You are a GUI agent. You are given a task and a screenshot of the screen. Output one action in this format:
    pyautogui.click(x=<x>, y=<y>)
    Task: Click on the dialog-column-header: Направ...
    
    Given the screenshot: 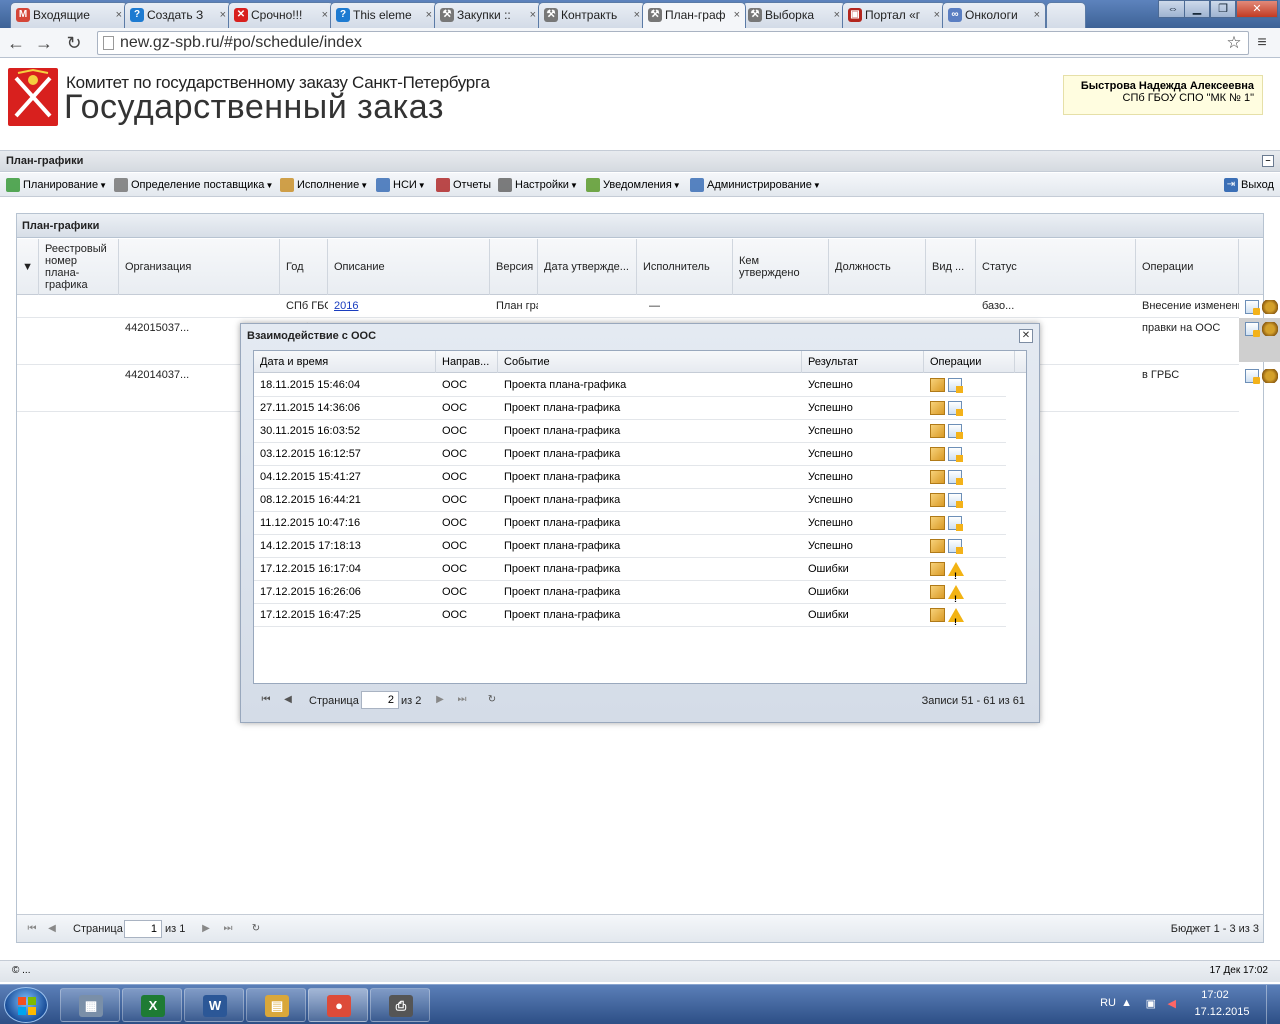 What is the action you would take?
    pyautogui.click(x=467, y=362)
    